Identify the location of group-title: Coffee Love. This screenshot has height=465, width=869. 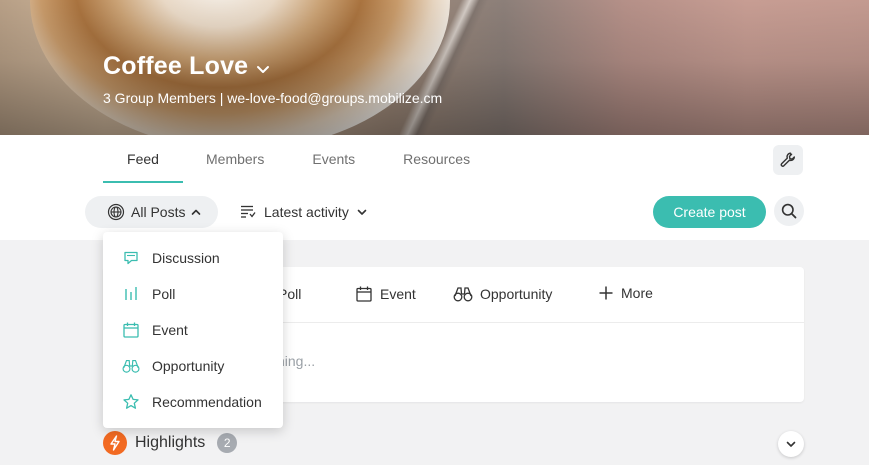
(176, 66).